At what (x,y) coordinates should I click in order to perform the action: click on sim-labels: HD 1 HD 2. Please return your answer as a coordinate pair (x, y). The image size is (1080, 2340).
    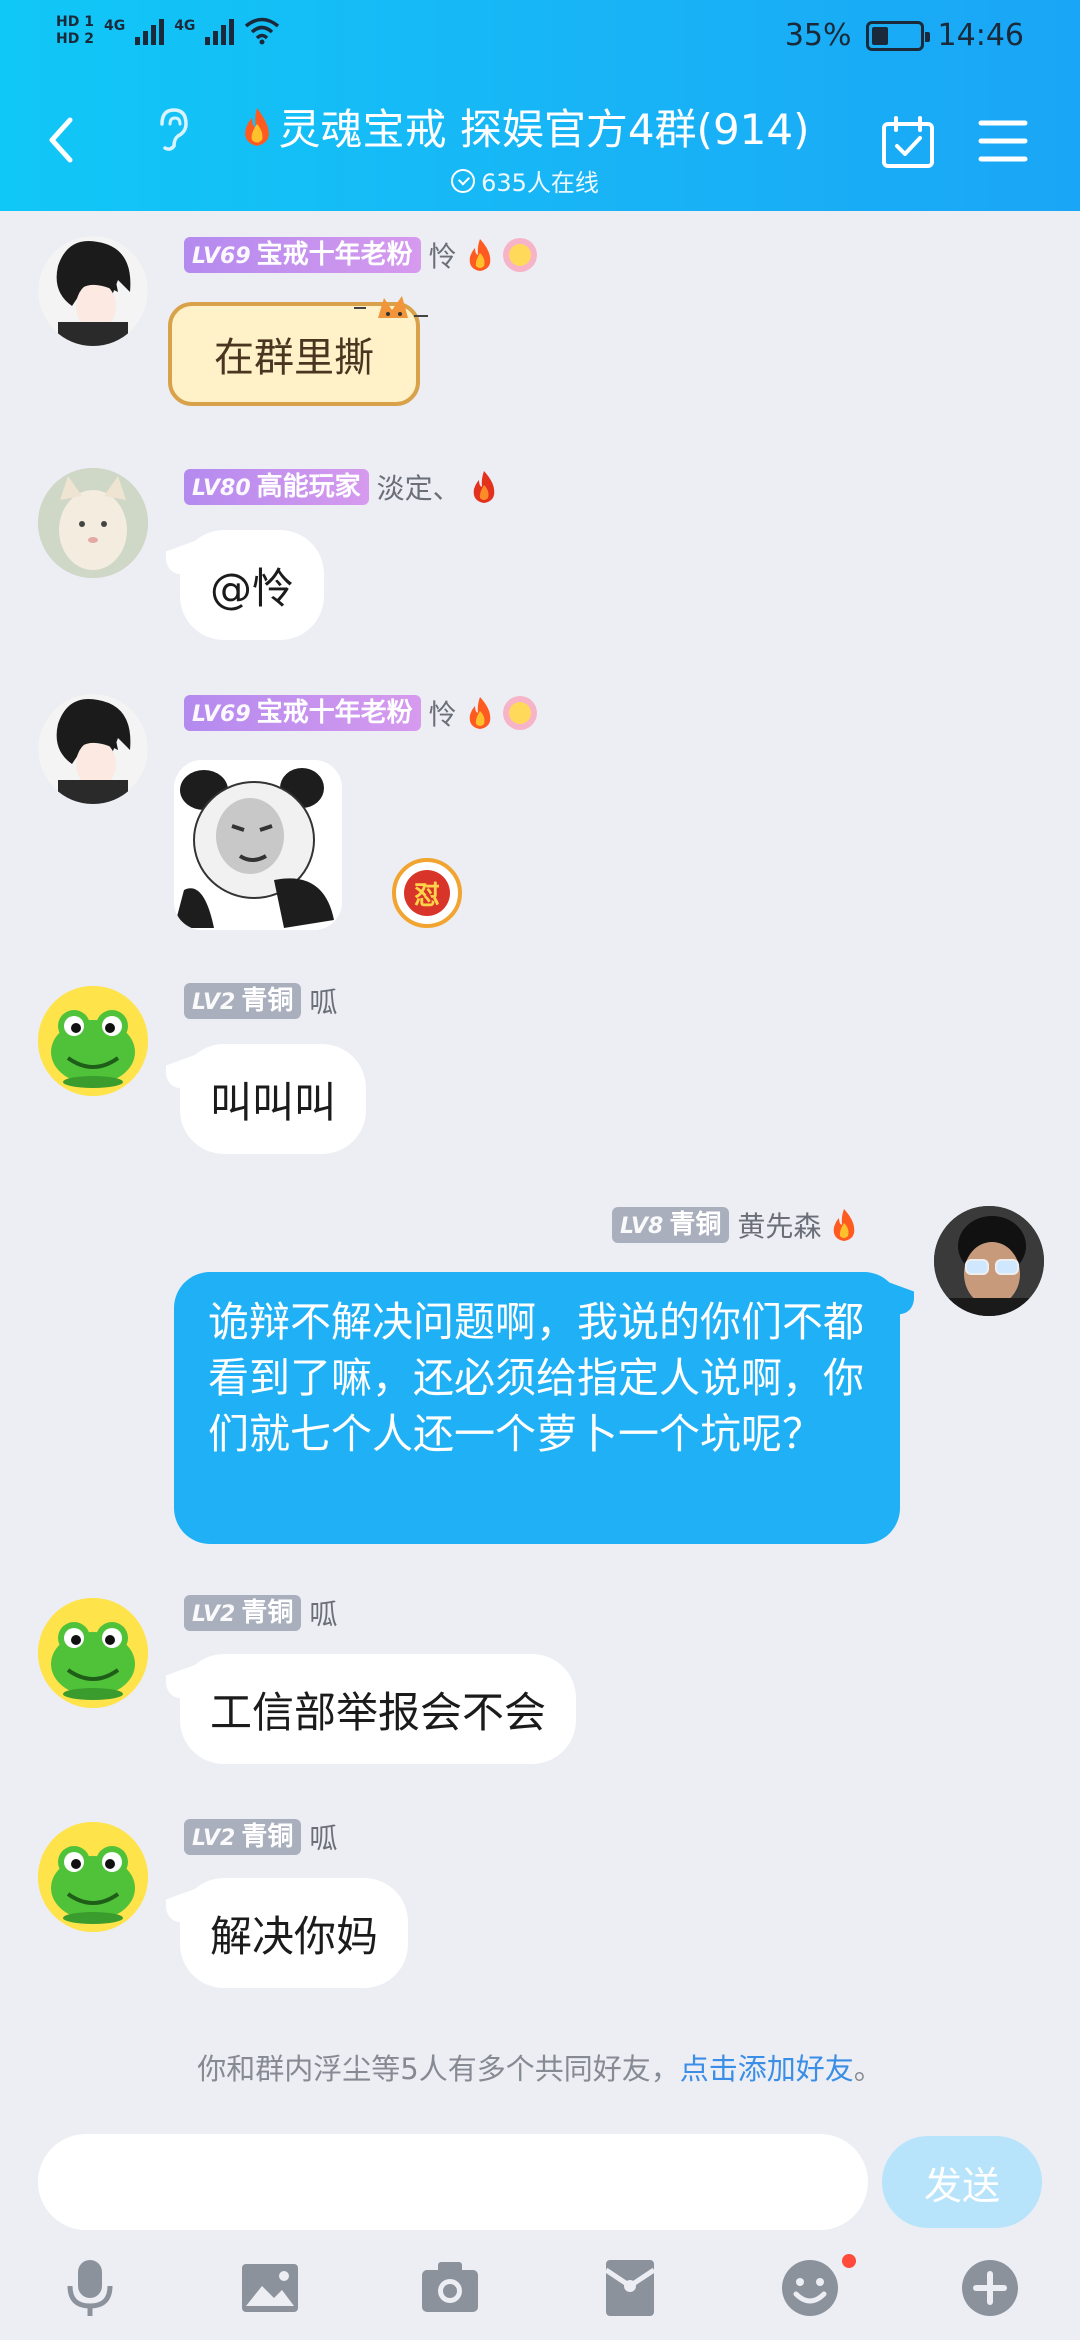
    Looking at the image, I should click on (75, 31).